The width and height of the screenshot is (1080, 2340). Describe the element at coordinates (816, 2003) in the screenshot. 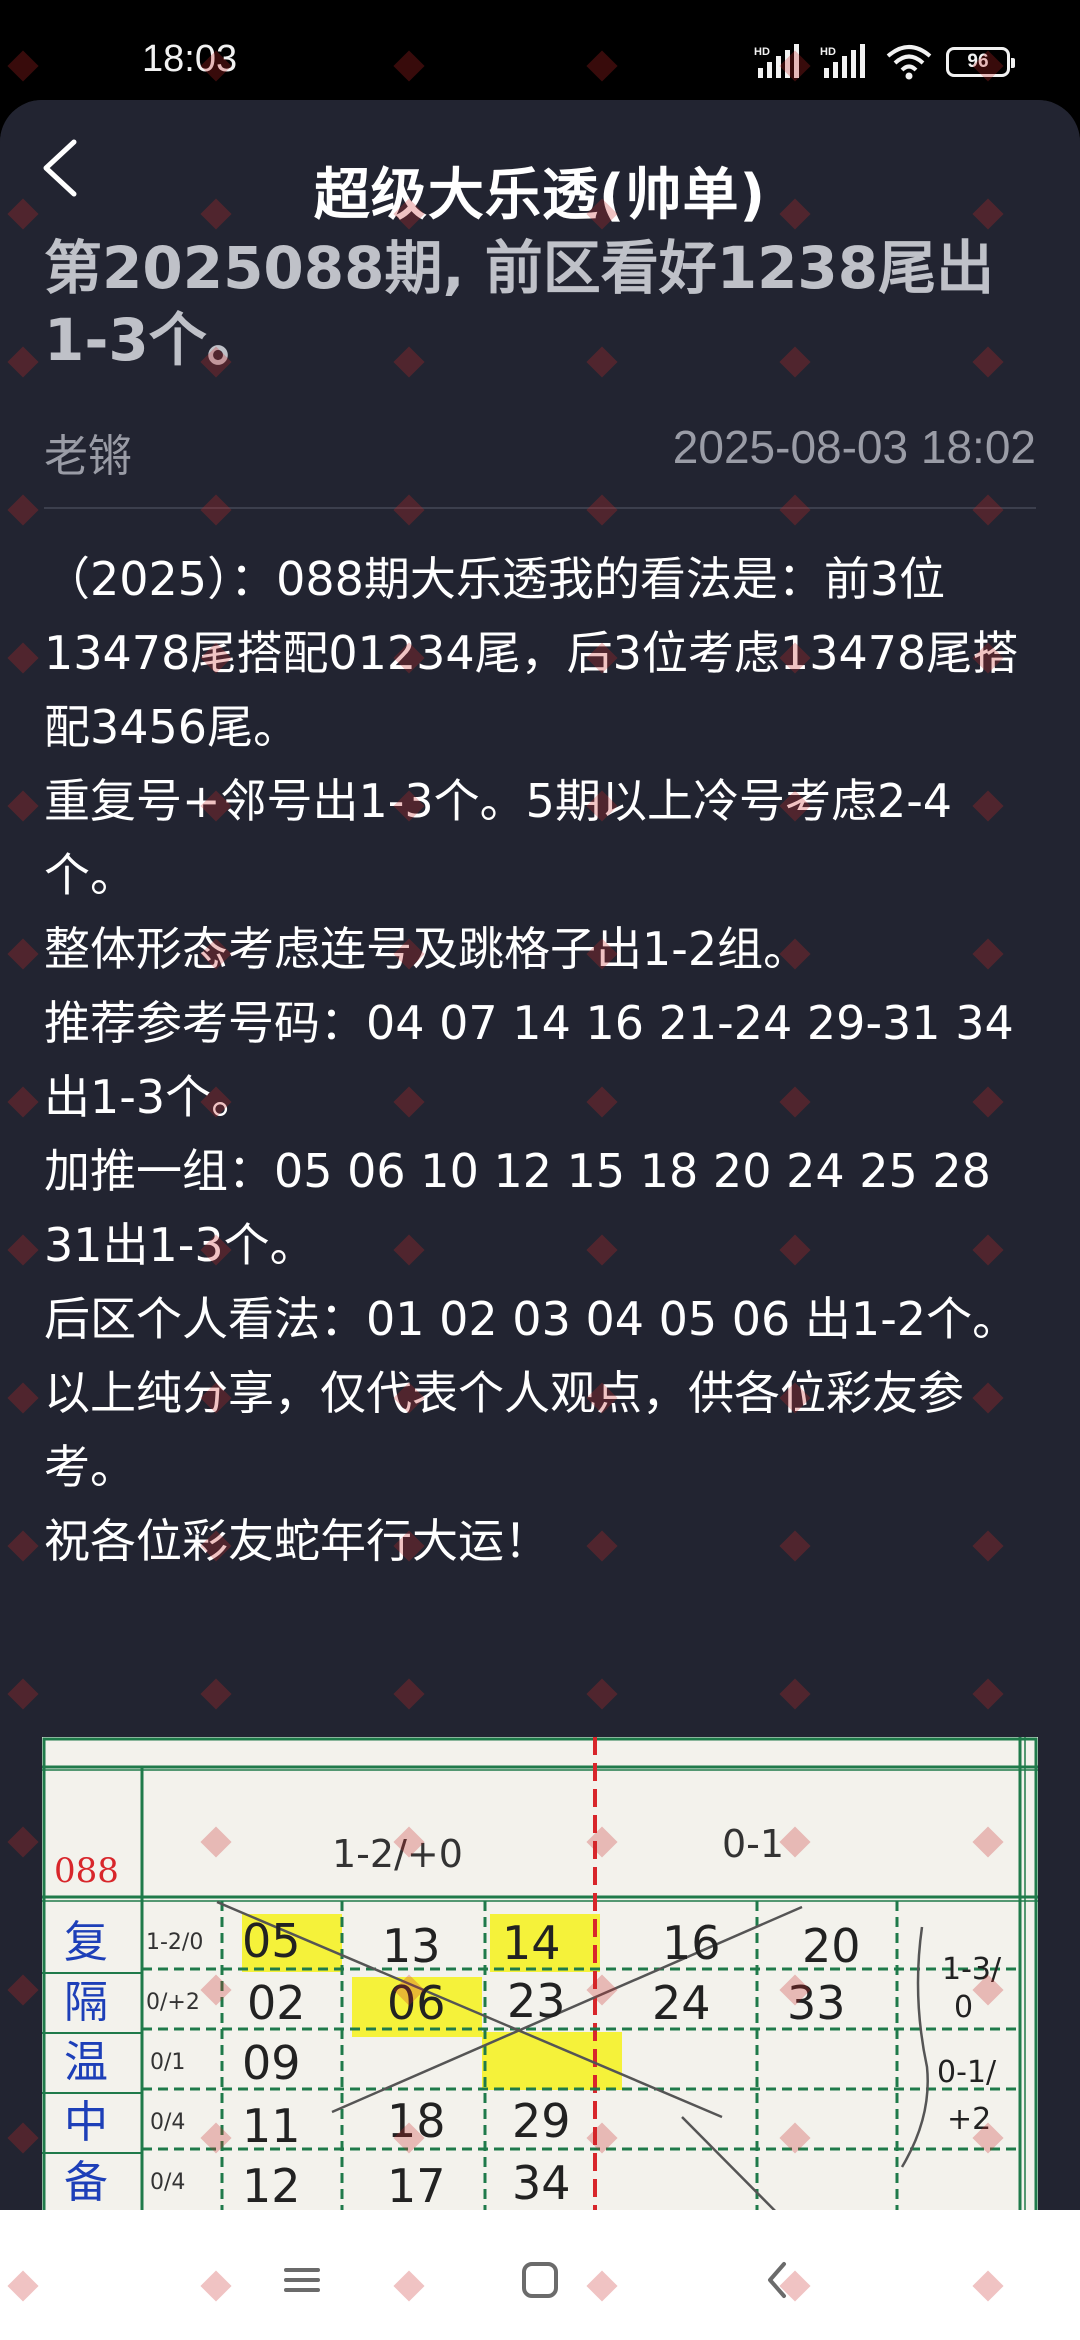

I see `svg-text: 33` at that location.